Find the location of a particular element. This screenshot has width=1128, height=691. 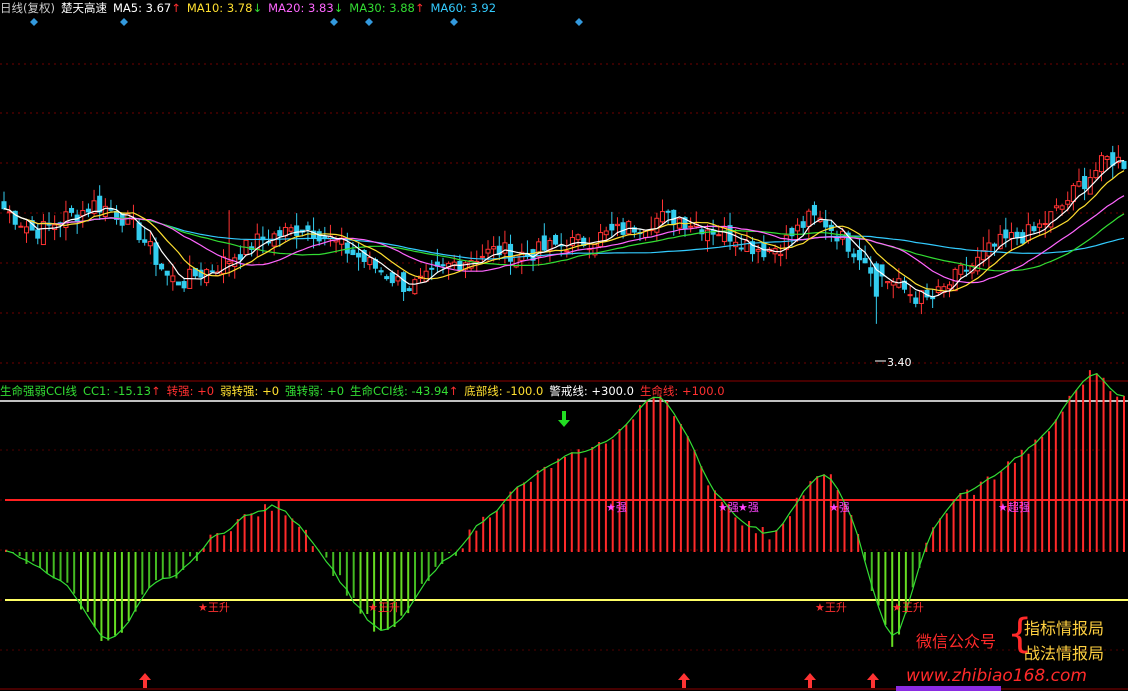

indicator-readout: 生命CCI线: -43.94↑ is located at coordinates (404, 391).